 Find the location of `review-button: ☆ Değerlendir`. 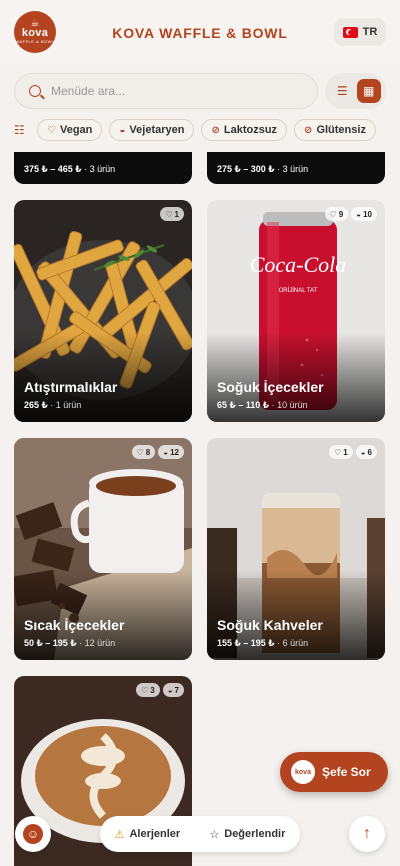

review-button: ☆ Değerlendir is located at coordinates (247, 834).